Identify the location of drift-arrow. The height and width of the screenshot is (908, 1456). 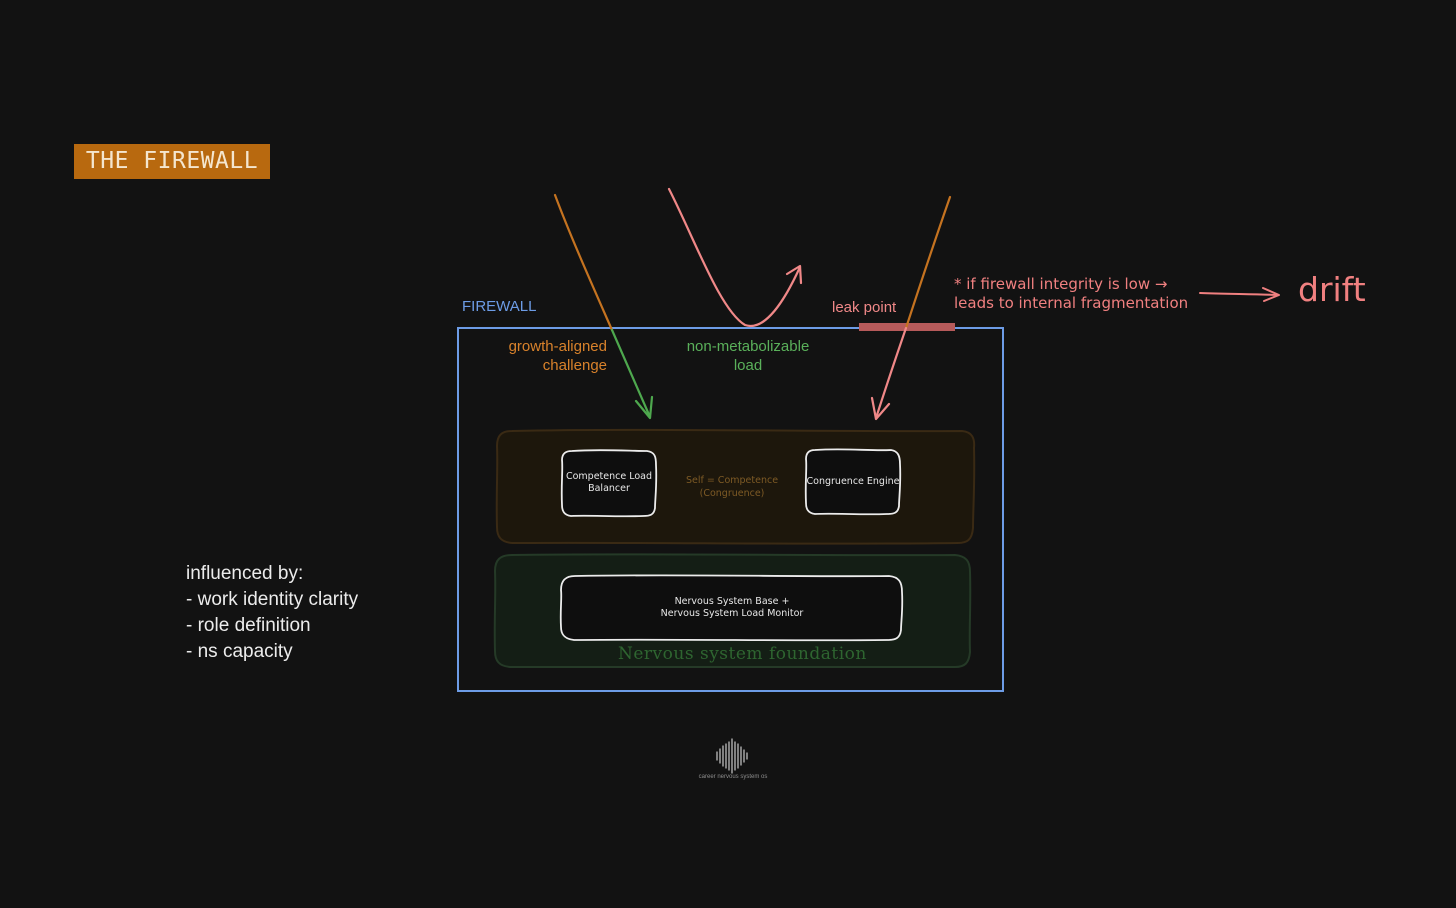
(1239, 294).